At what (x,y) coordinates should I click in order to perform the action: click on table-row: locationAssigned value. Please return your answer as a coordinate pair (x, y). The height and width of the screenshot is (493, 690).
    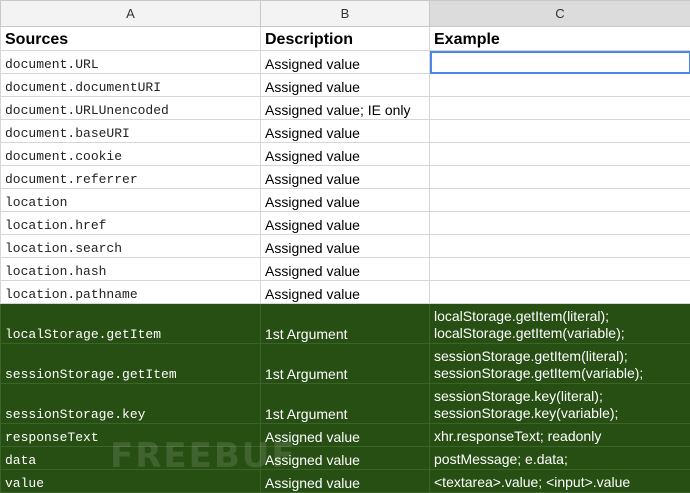
    Looking at the image, I should click on (345, 200).